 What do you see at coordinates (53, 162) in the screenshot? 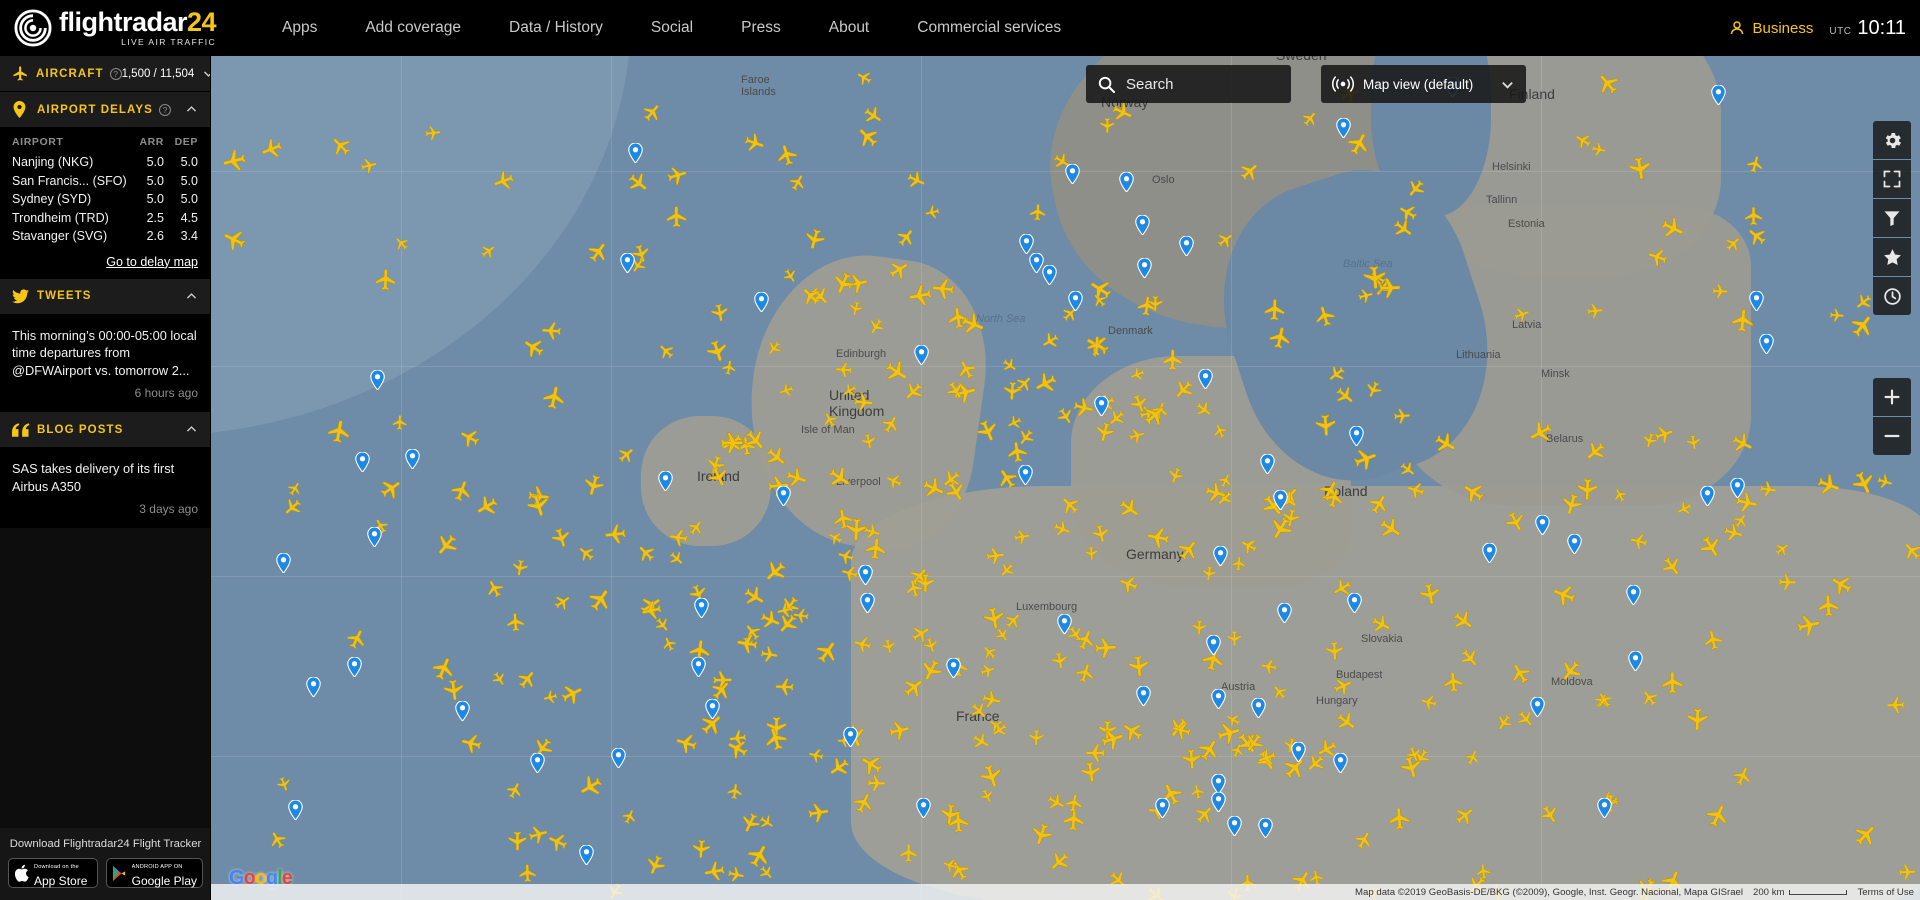
I see `delay-airport: Nanjing (NKG)` at bounding box center [53, 162].